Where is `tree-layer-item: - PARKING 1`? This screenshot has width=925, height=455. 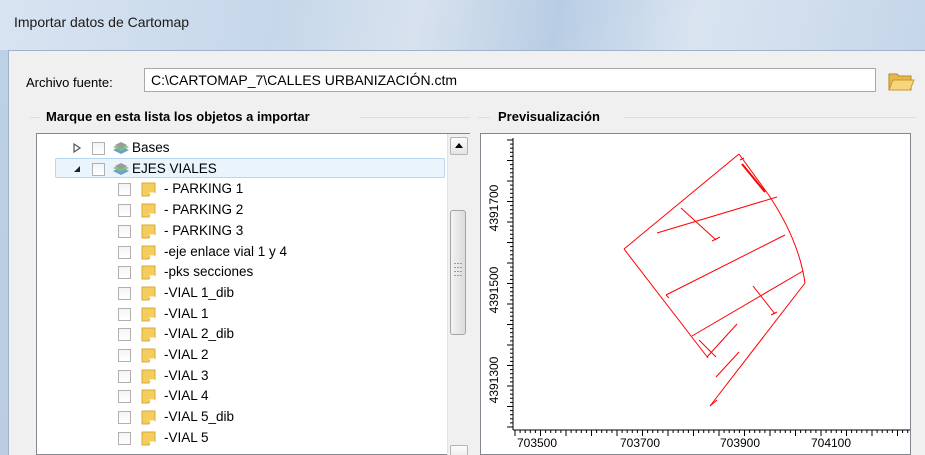
tree-layer-item: - PARKING 1 is located at coordinates (223, 189).